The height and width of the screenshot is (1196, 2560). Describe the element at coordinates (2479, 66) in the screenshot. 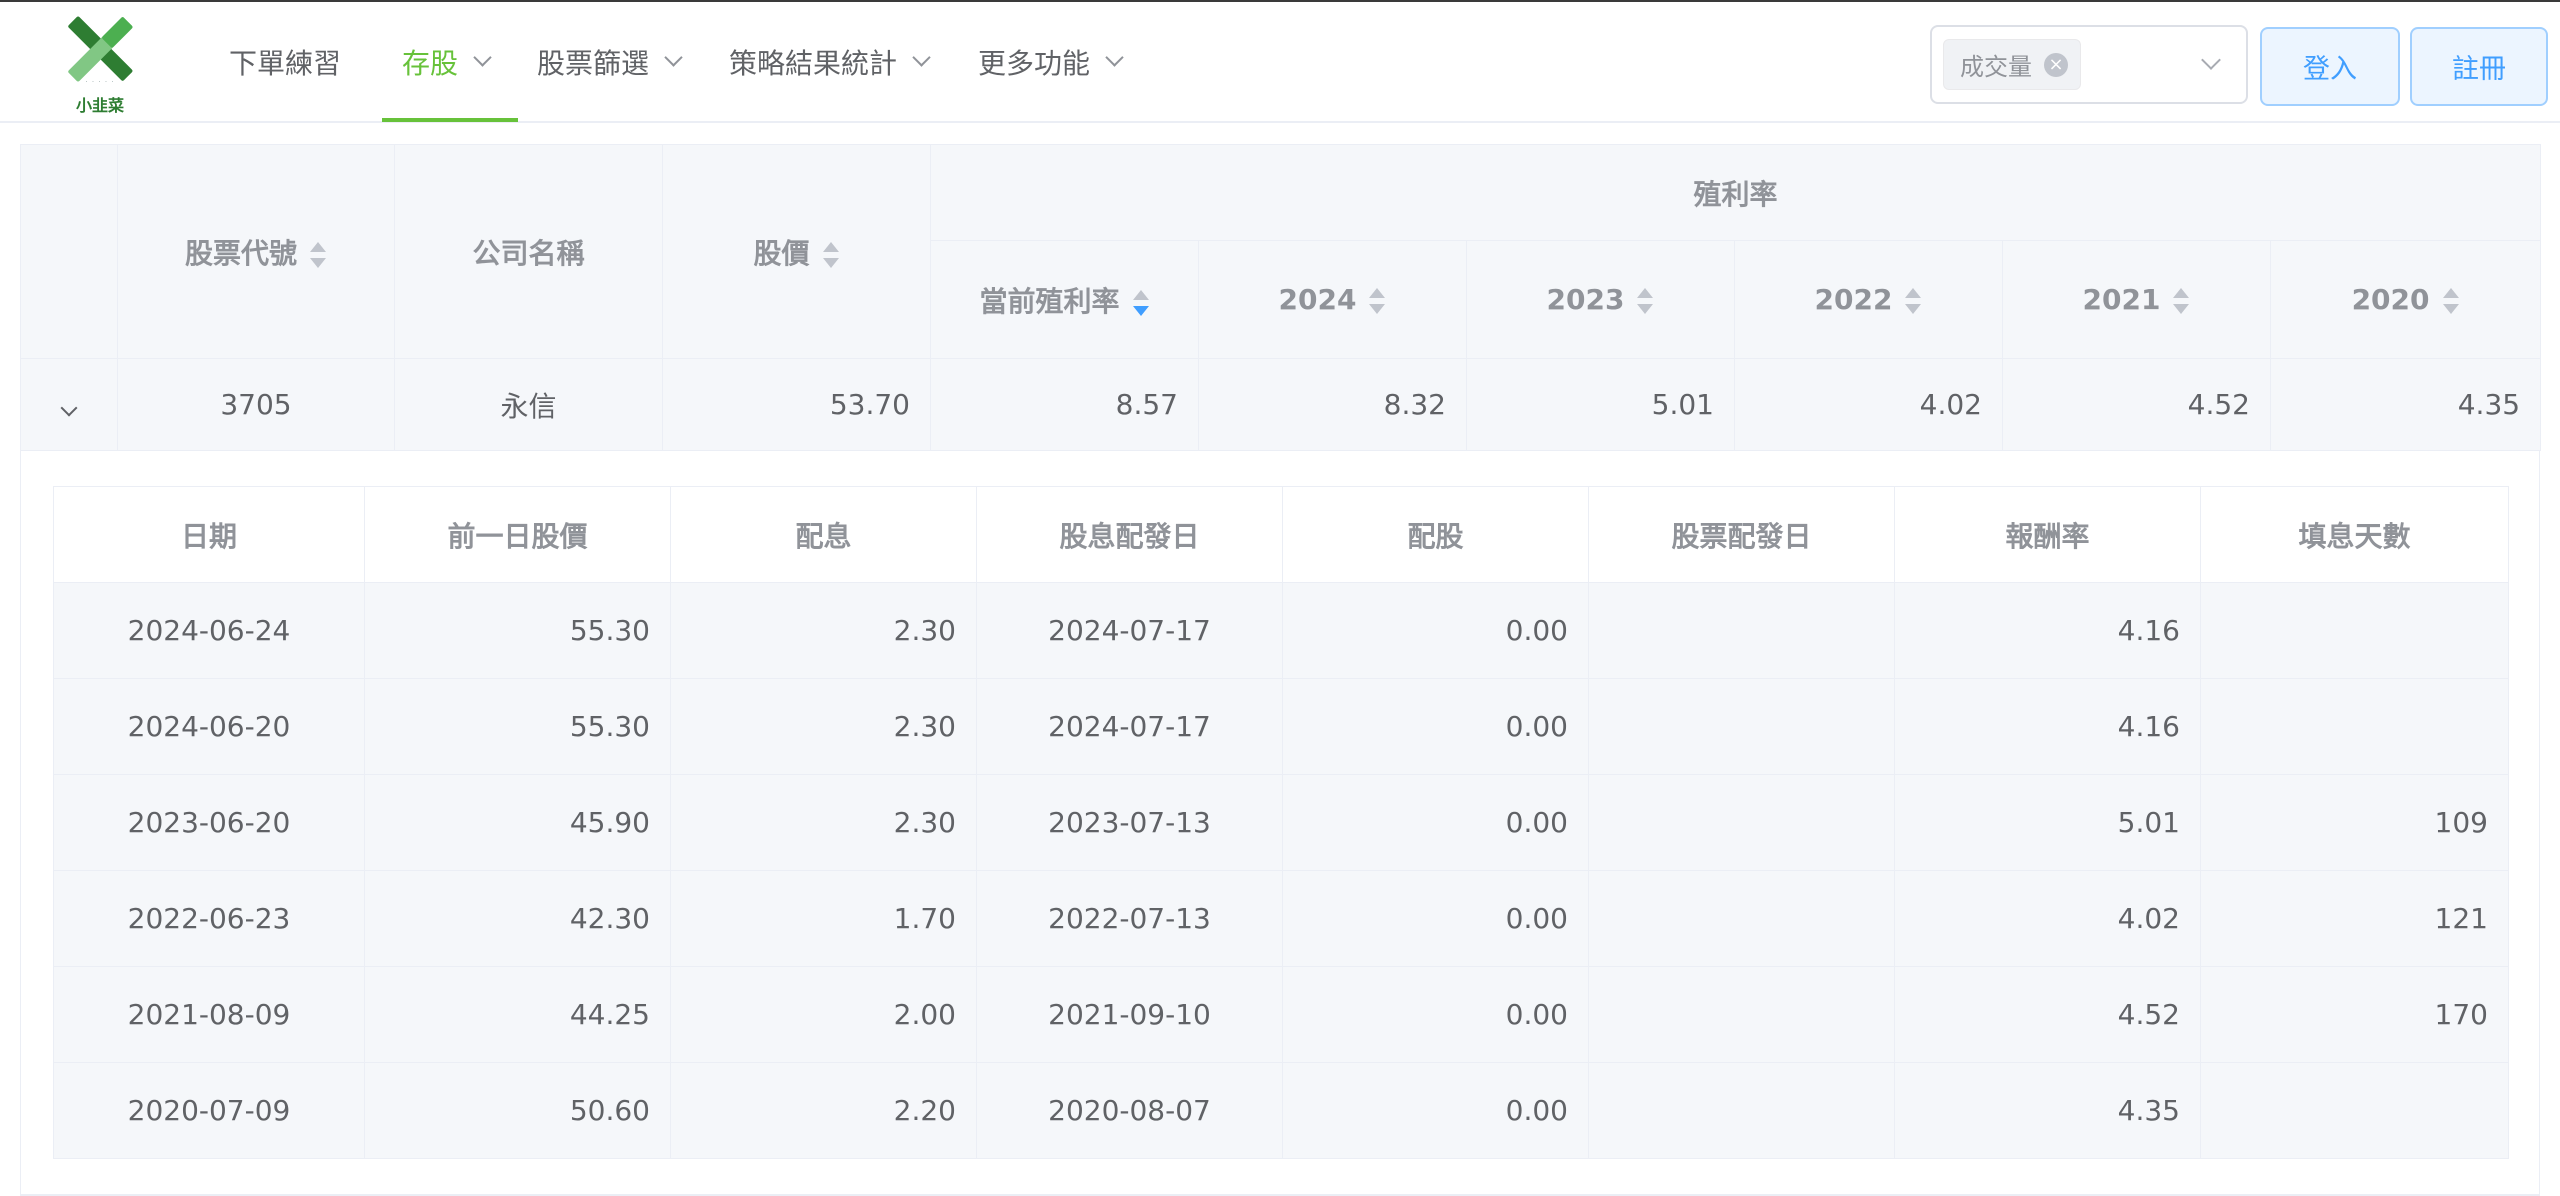

I see `register-button: 註冊` at that location.